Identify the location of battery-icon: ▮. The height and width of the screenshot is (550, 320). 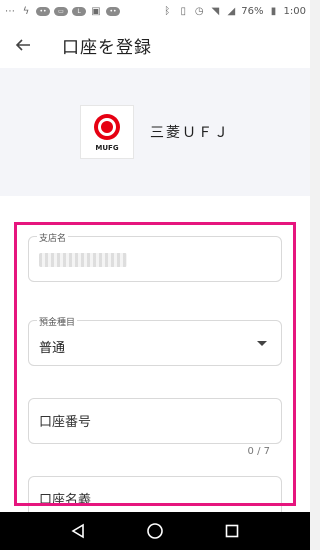
(273, 11).